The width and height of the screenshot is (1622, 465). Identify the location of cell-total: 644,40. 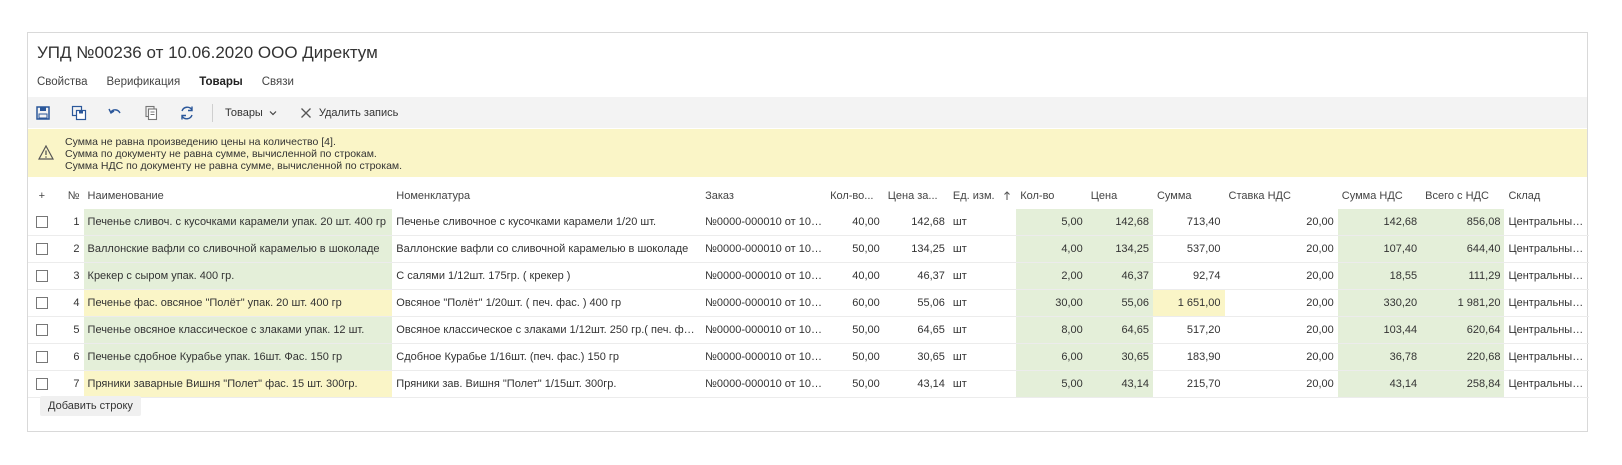
(1463, 249).